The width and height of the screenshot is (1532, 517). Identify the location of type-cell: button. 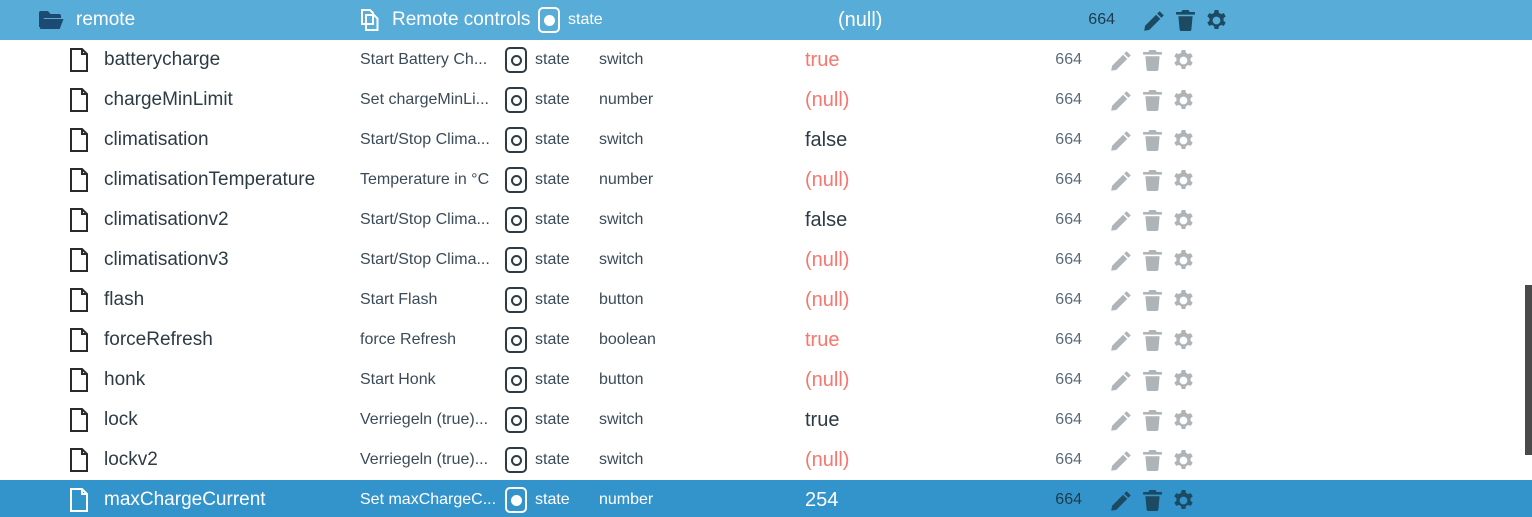
(621, 299).